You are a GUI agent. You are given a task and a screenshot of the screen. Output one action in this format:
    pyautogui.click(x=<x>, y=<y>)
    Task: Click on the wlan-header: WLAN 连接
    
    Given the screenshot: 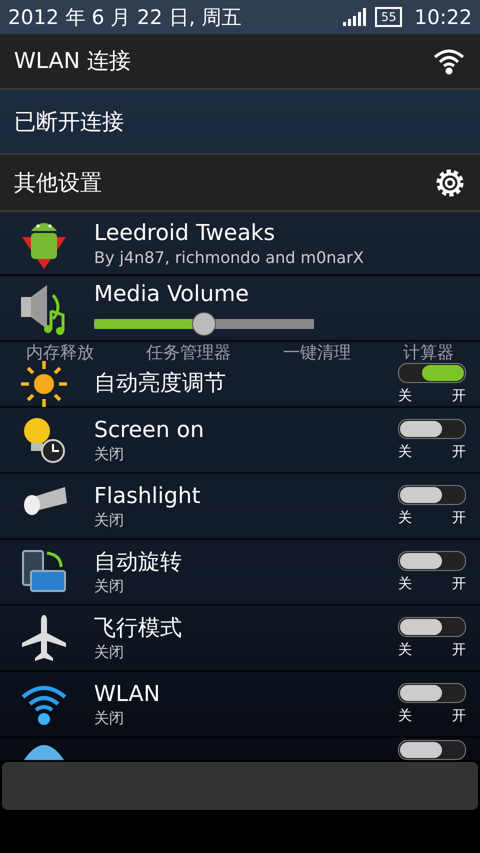 What is the action you would take?
    pyautogui.click(x=240, y=62)
    